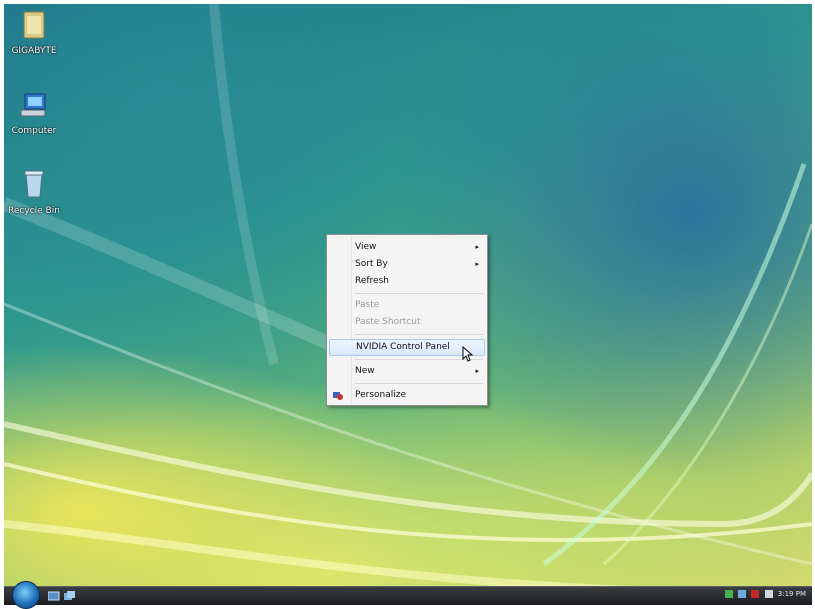 The height and width of the screenshot is (609, 815). Describe the element at coordinates (407, 247) in the screenshot. I see `menu-item-view: View ▸` at that location.